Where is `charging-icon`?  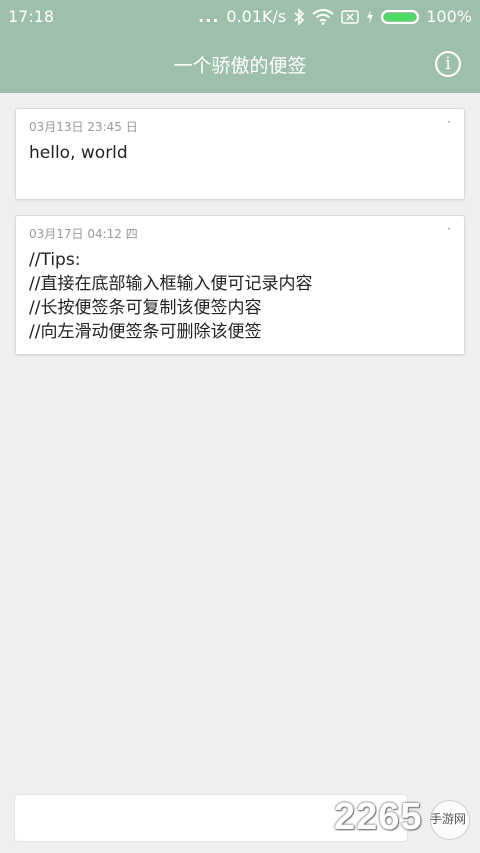 charging-icon is located at coordinates (370, 16).